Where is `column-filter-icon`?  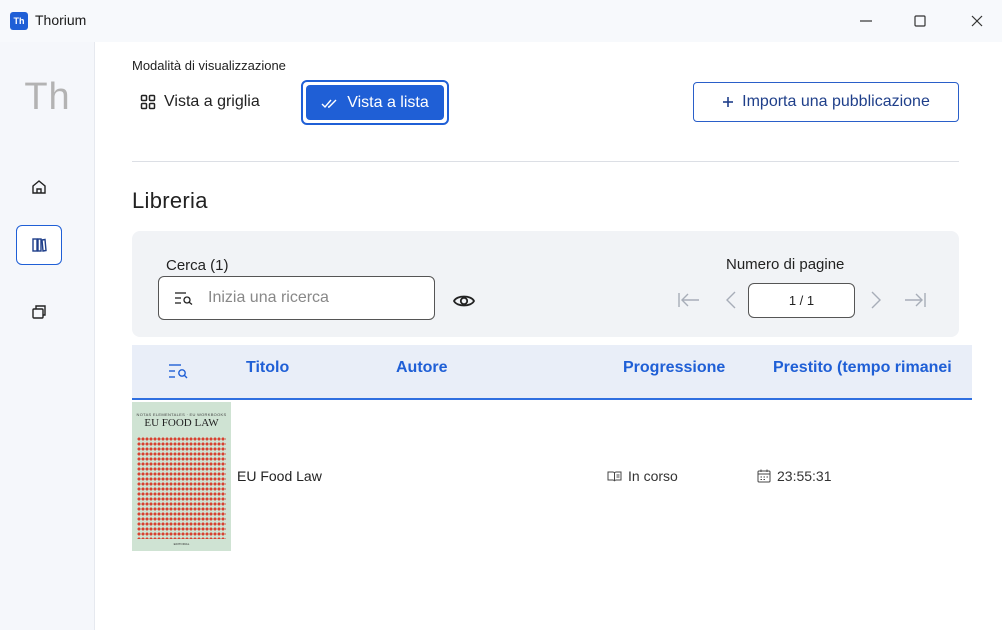
column-filter-icon is located at coordinates (178, 371).